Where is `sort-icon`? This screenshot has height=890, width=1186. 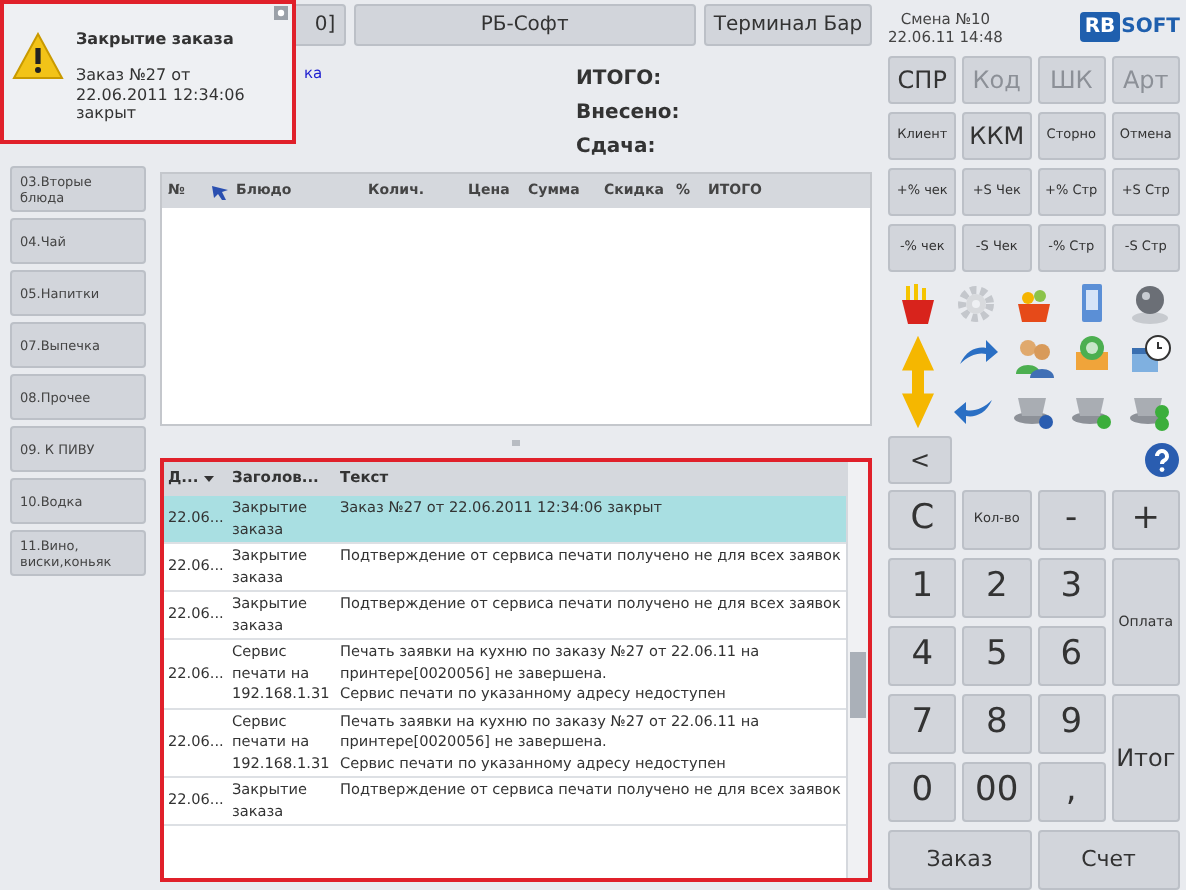
sort-icon is located at coordinates (209, 479).